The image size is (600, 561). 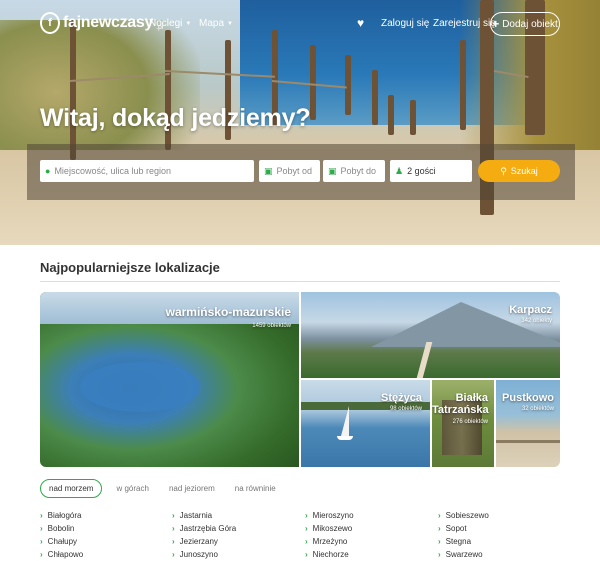 I want to click on destination-label: Mikoszewo, so click(x=332, y=528).